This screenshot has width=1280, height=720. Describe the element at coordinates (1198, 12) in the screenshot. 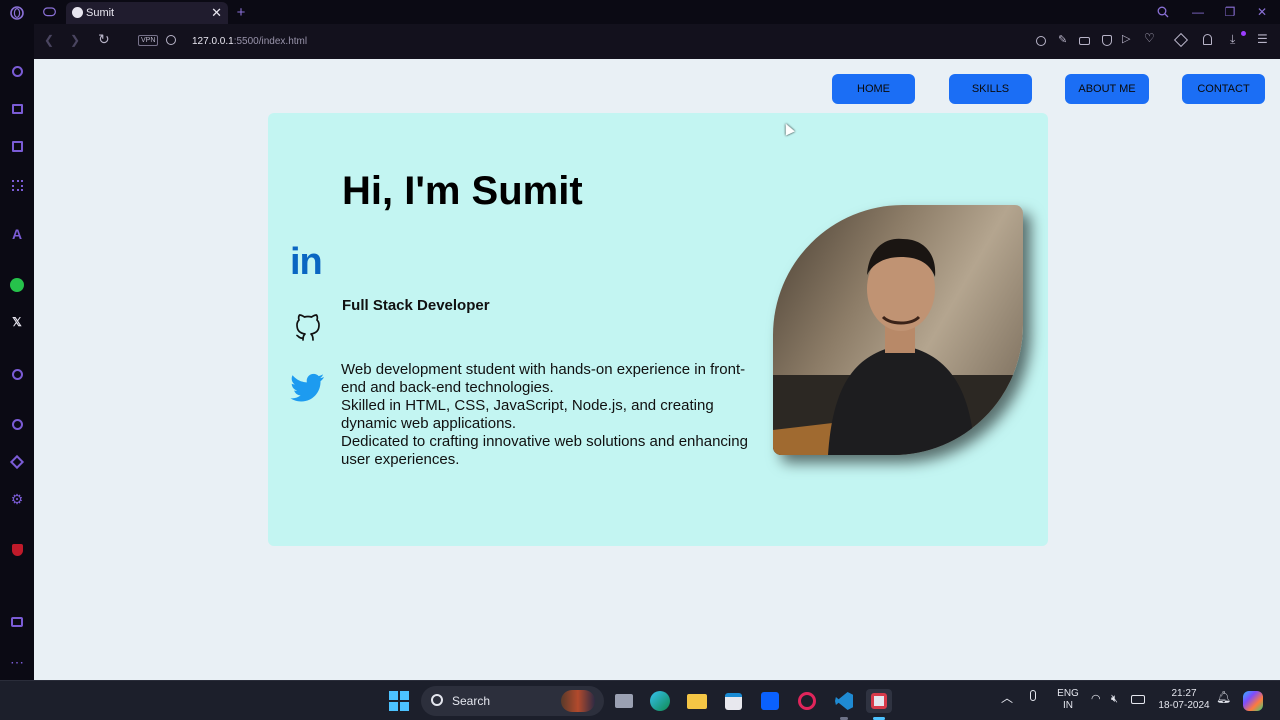

I see `minimize-icon: —` at that location.